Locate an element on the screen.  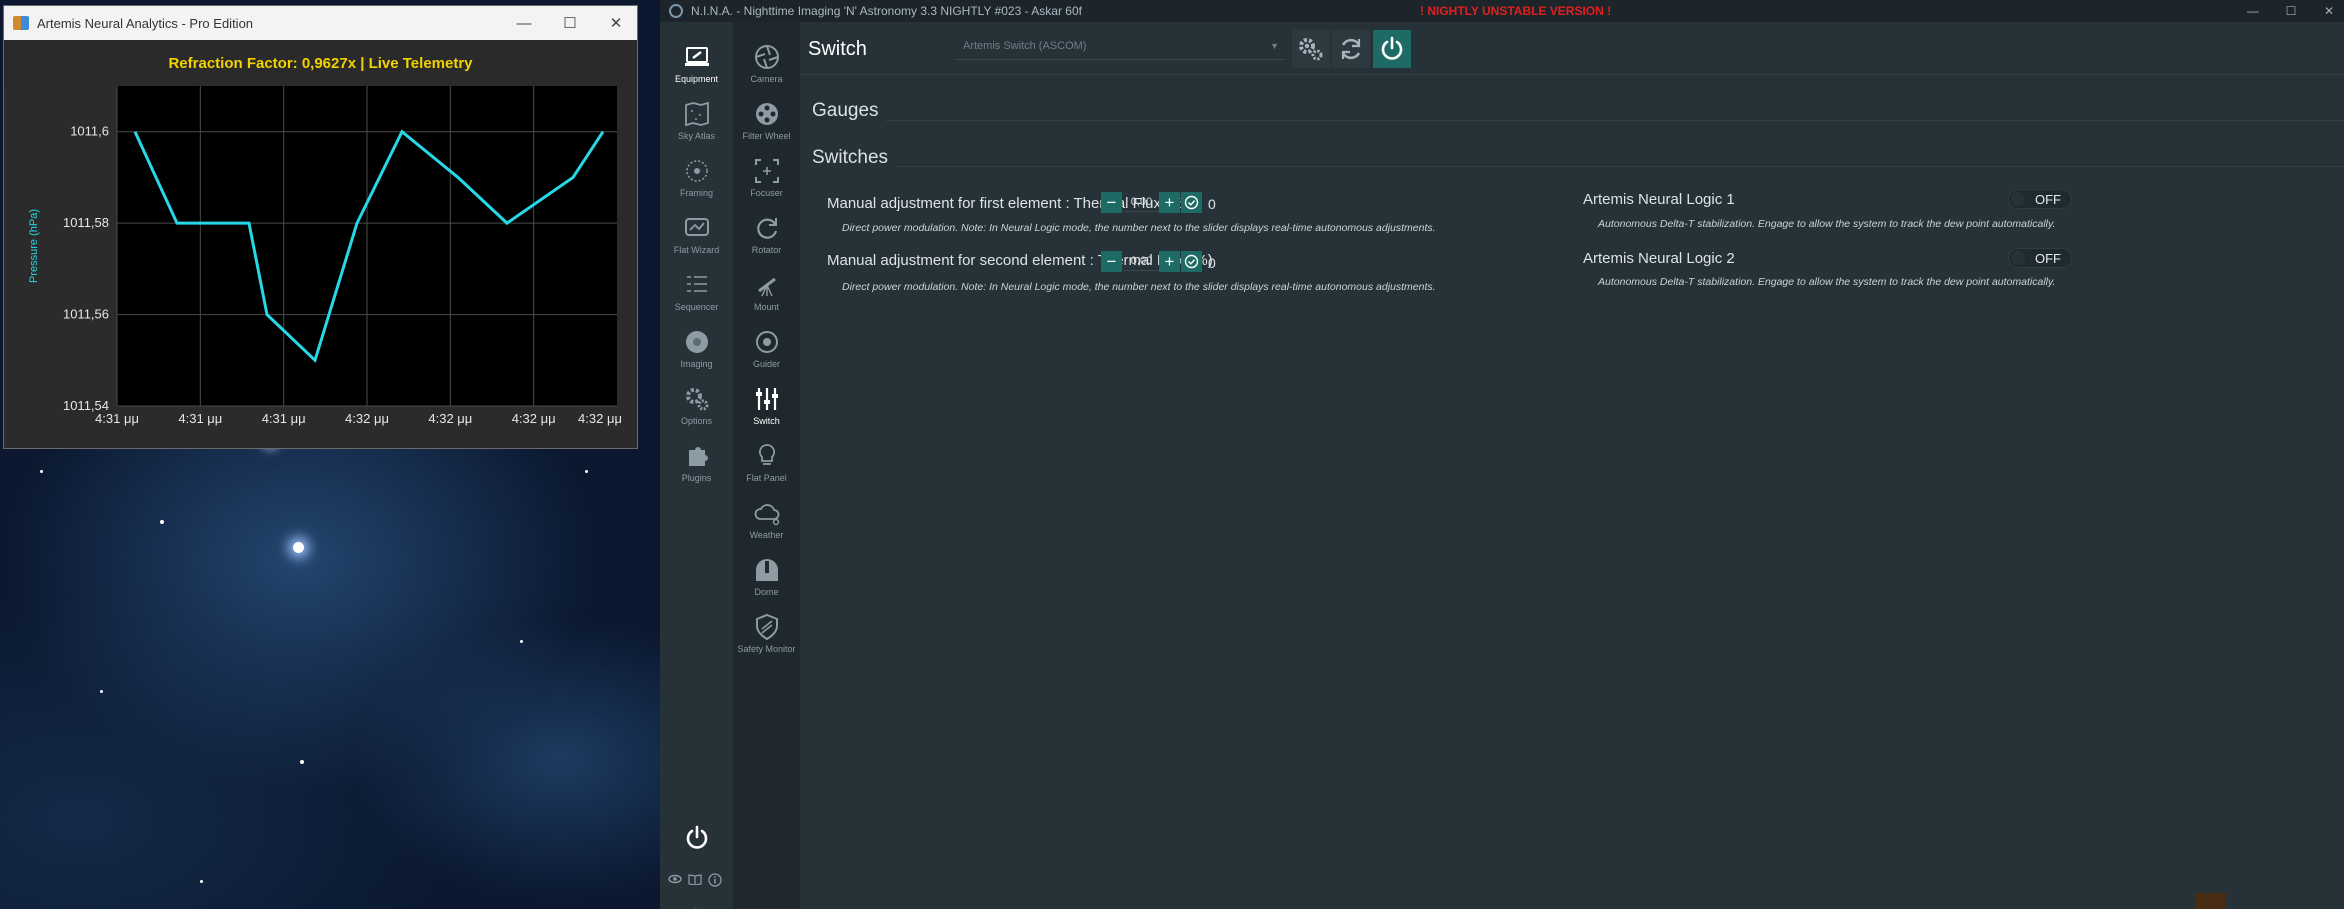
nav-item-dome: Dome is located at coordinates (766, 578).